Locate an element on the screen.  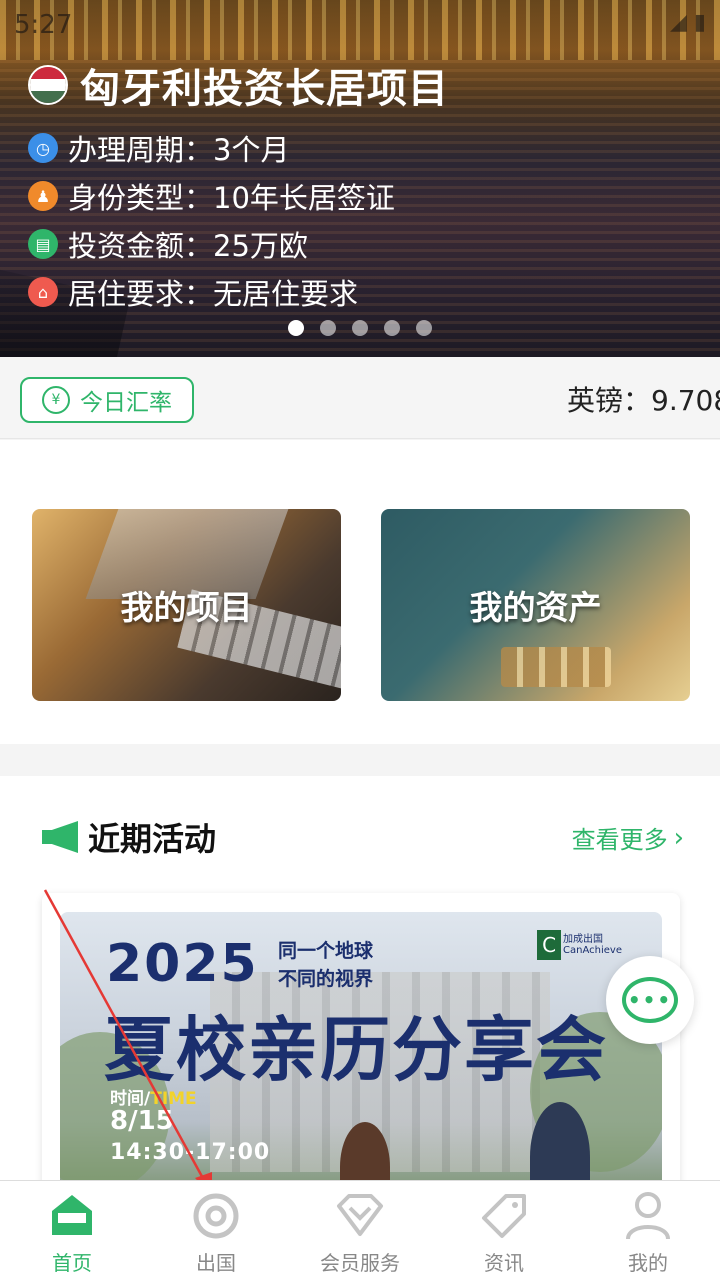
diamond-icon is located at coordinates (360, 1216).